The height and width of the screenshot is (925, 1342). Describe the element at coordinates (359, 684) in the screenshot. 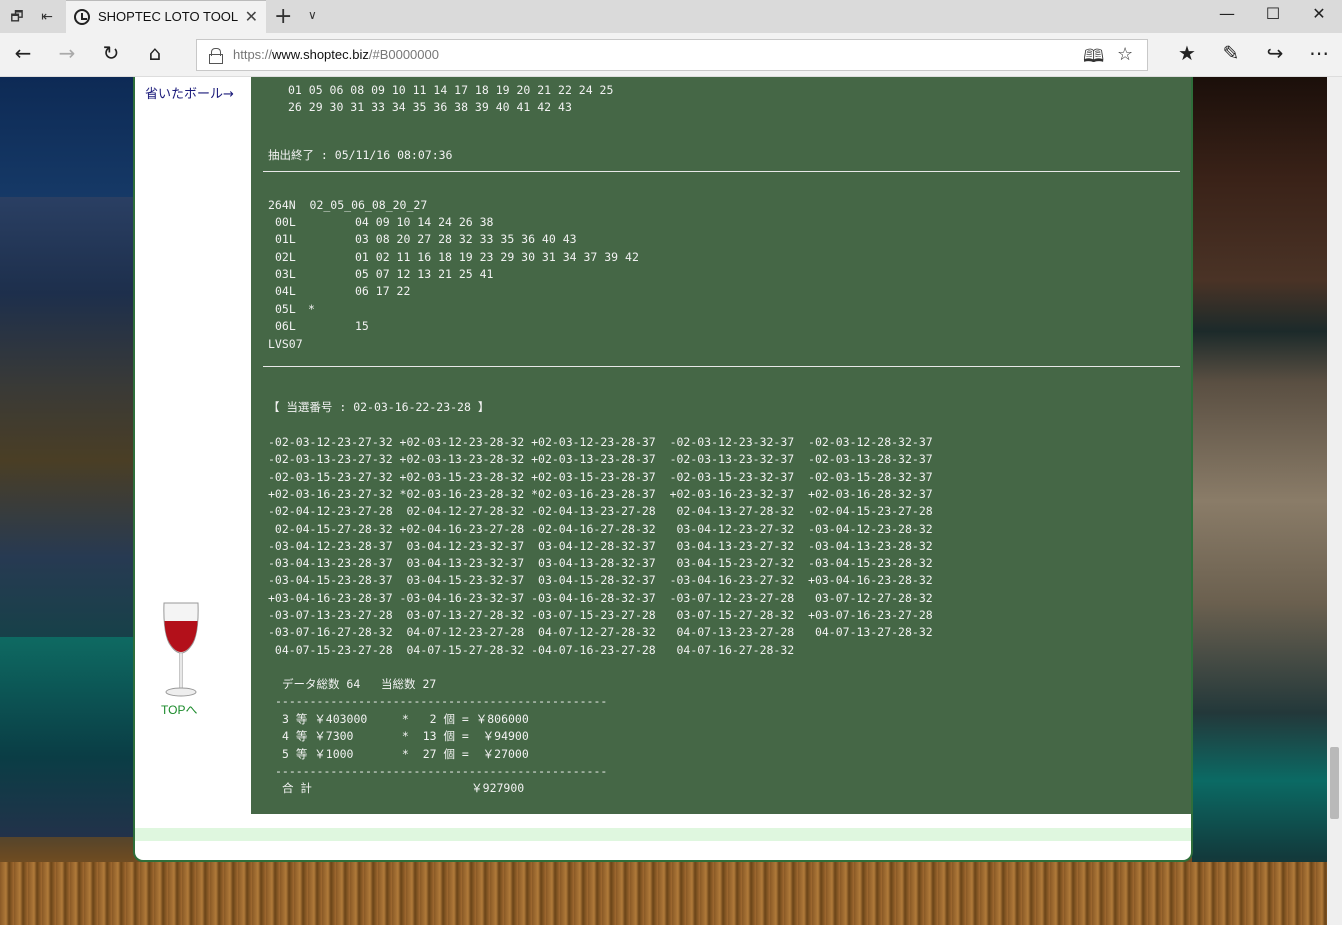

I see `summary-title: データ総数 64 当総数 27` at that location.